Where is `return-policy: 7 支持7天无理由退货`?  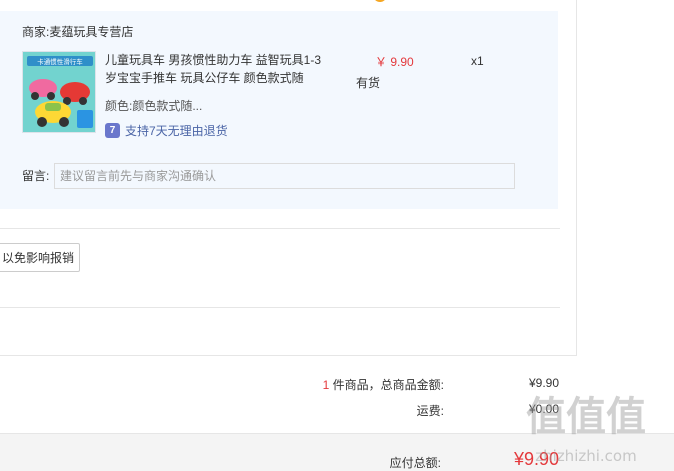
return-policy: 7 支持7天无理由退货 is located at coordinates (166, 130).